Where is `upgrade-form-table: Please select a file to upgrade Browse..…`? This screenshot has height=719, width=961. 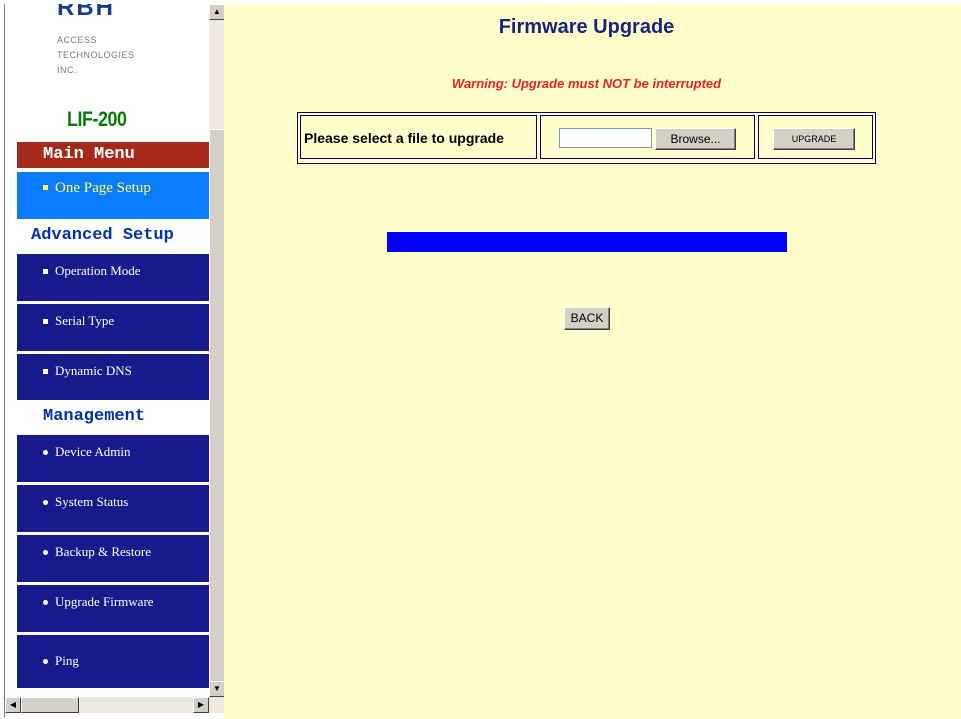
upgrade-form-table: Please select a file to upgrade Browse..… is located at coordinates (586, 138).